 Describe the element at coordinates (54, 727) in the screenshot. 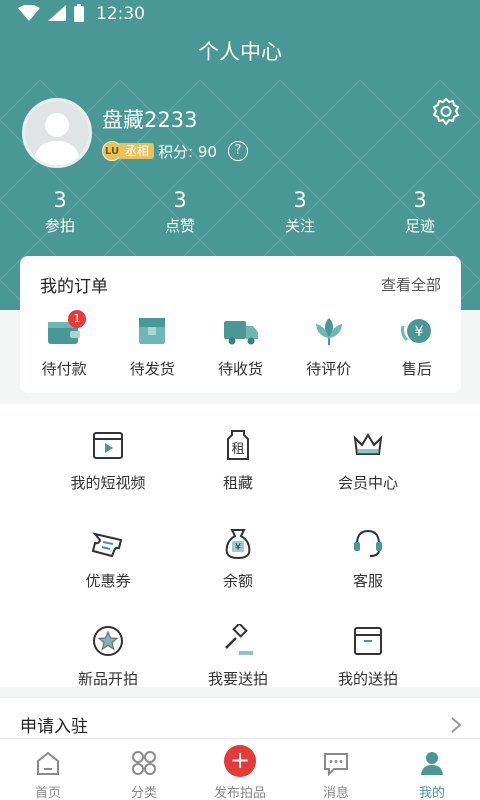

I see `apply-settle-label: 申请入驻` at that location.